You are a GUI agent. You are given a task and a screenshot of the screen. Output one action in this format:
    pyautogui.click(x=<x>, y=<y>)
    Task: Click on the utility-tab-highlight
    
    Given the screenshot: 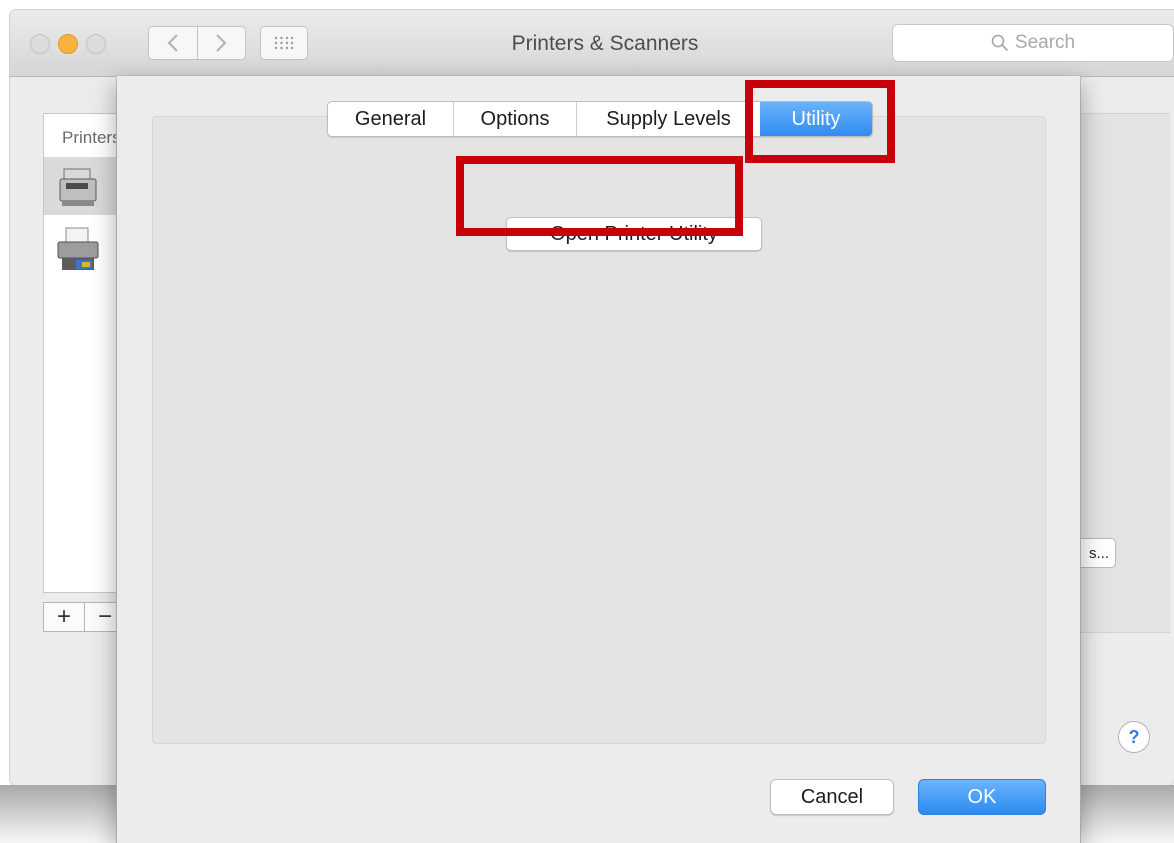 What is the action you would take?
    pyautogui.click(x=820, y=121)
    